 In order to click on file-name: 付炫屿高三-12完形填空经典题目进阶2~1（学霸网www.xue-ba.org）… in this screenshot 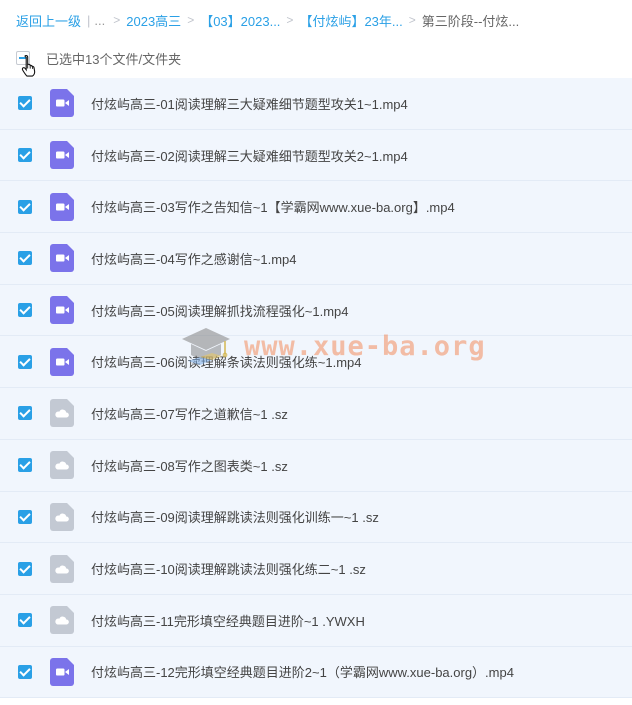, I will do `click(302, 671)`.